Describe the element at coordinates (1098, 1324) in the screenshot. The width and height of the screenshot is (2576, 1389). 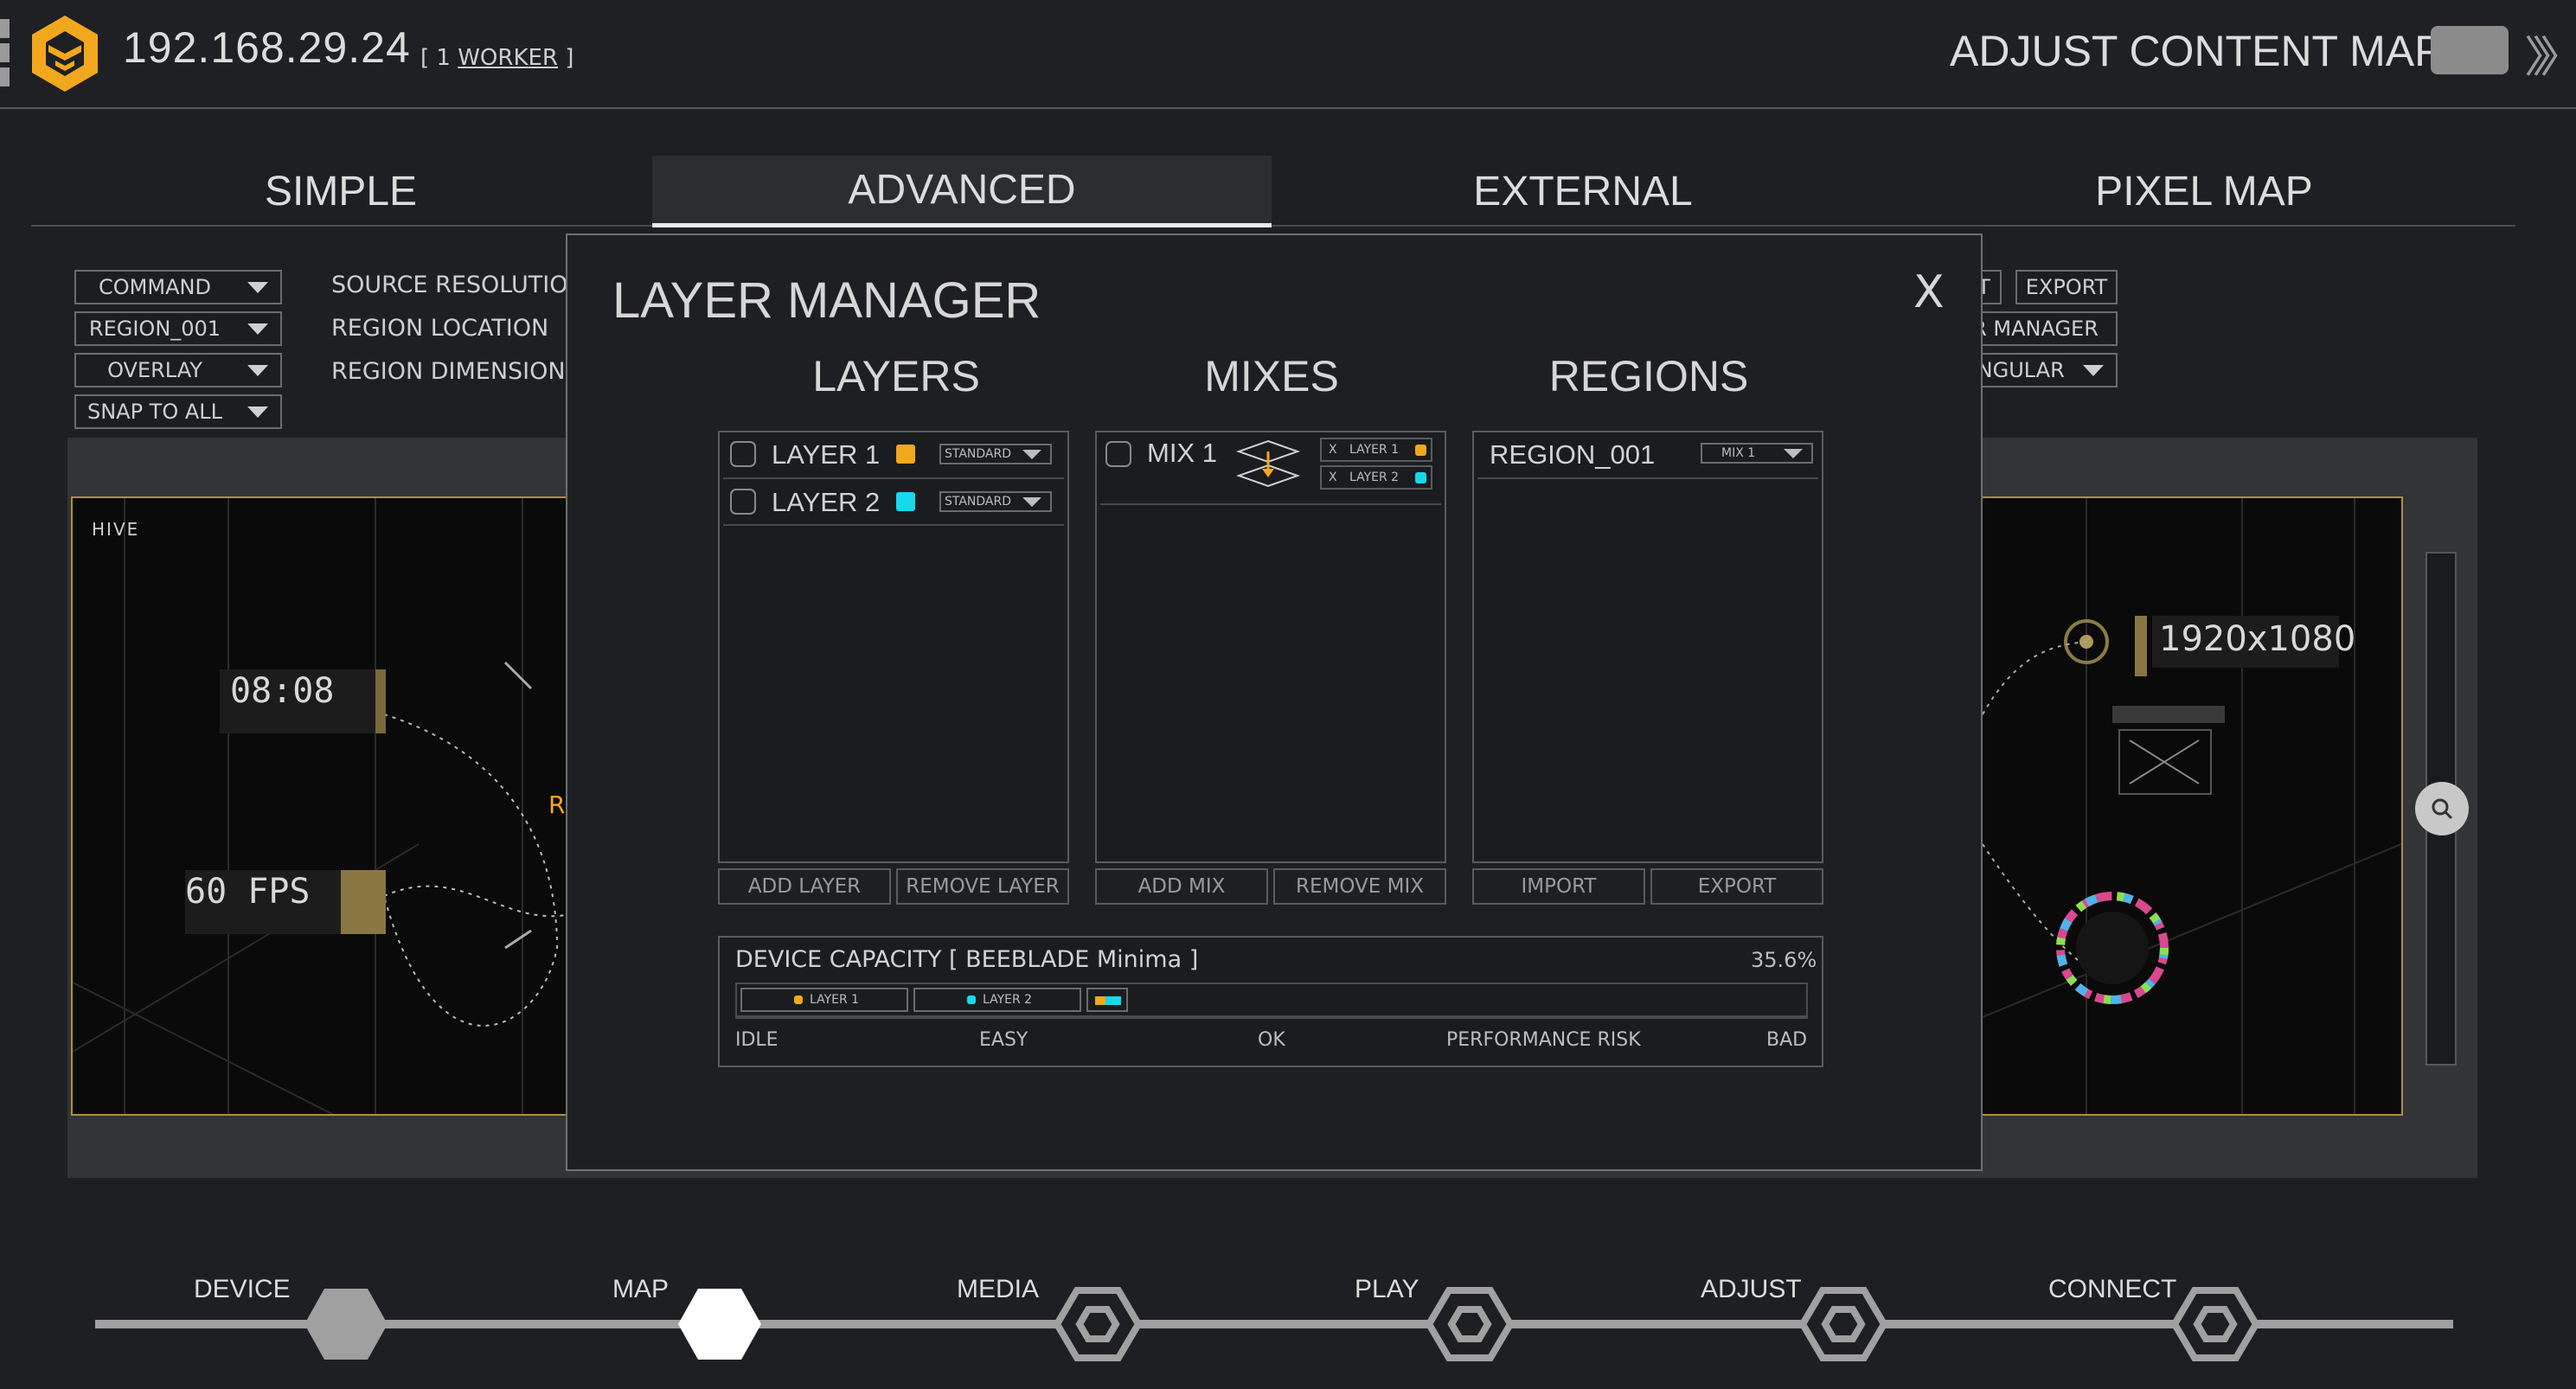
I see `step-media-hex` at that location.